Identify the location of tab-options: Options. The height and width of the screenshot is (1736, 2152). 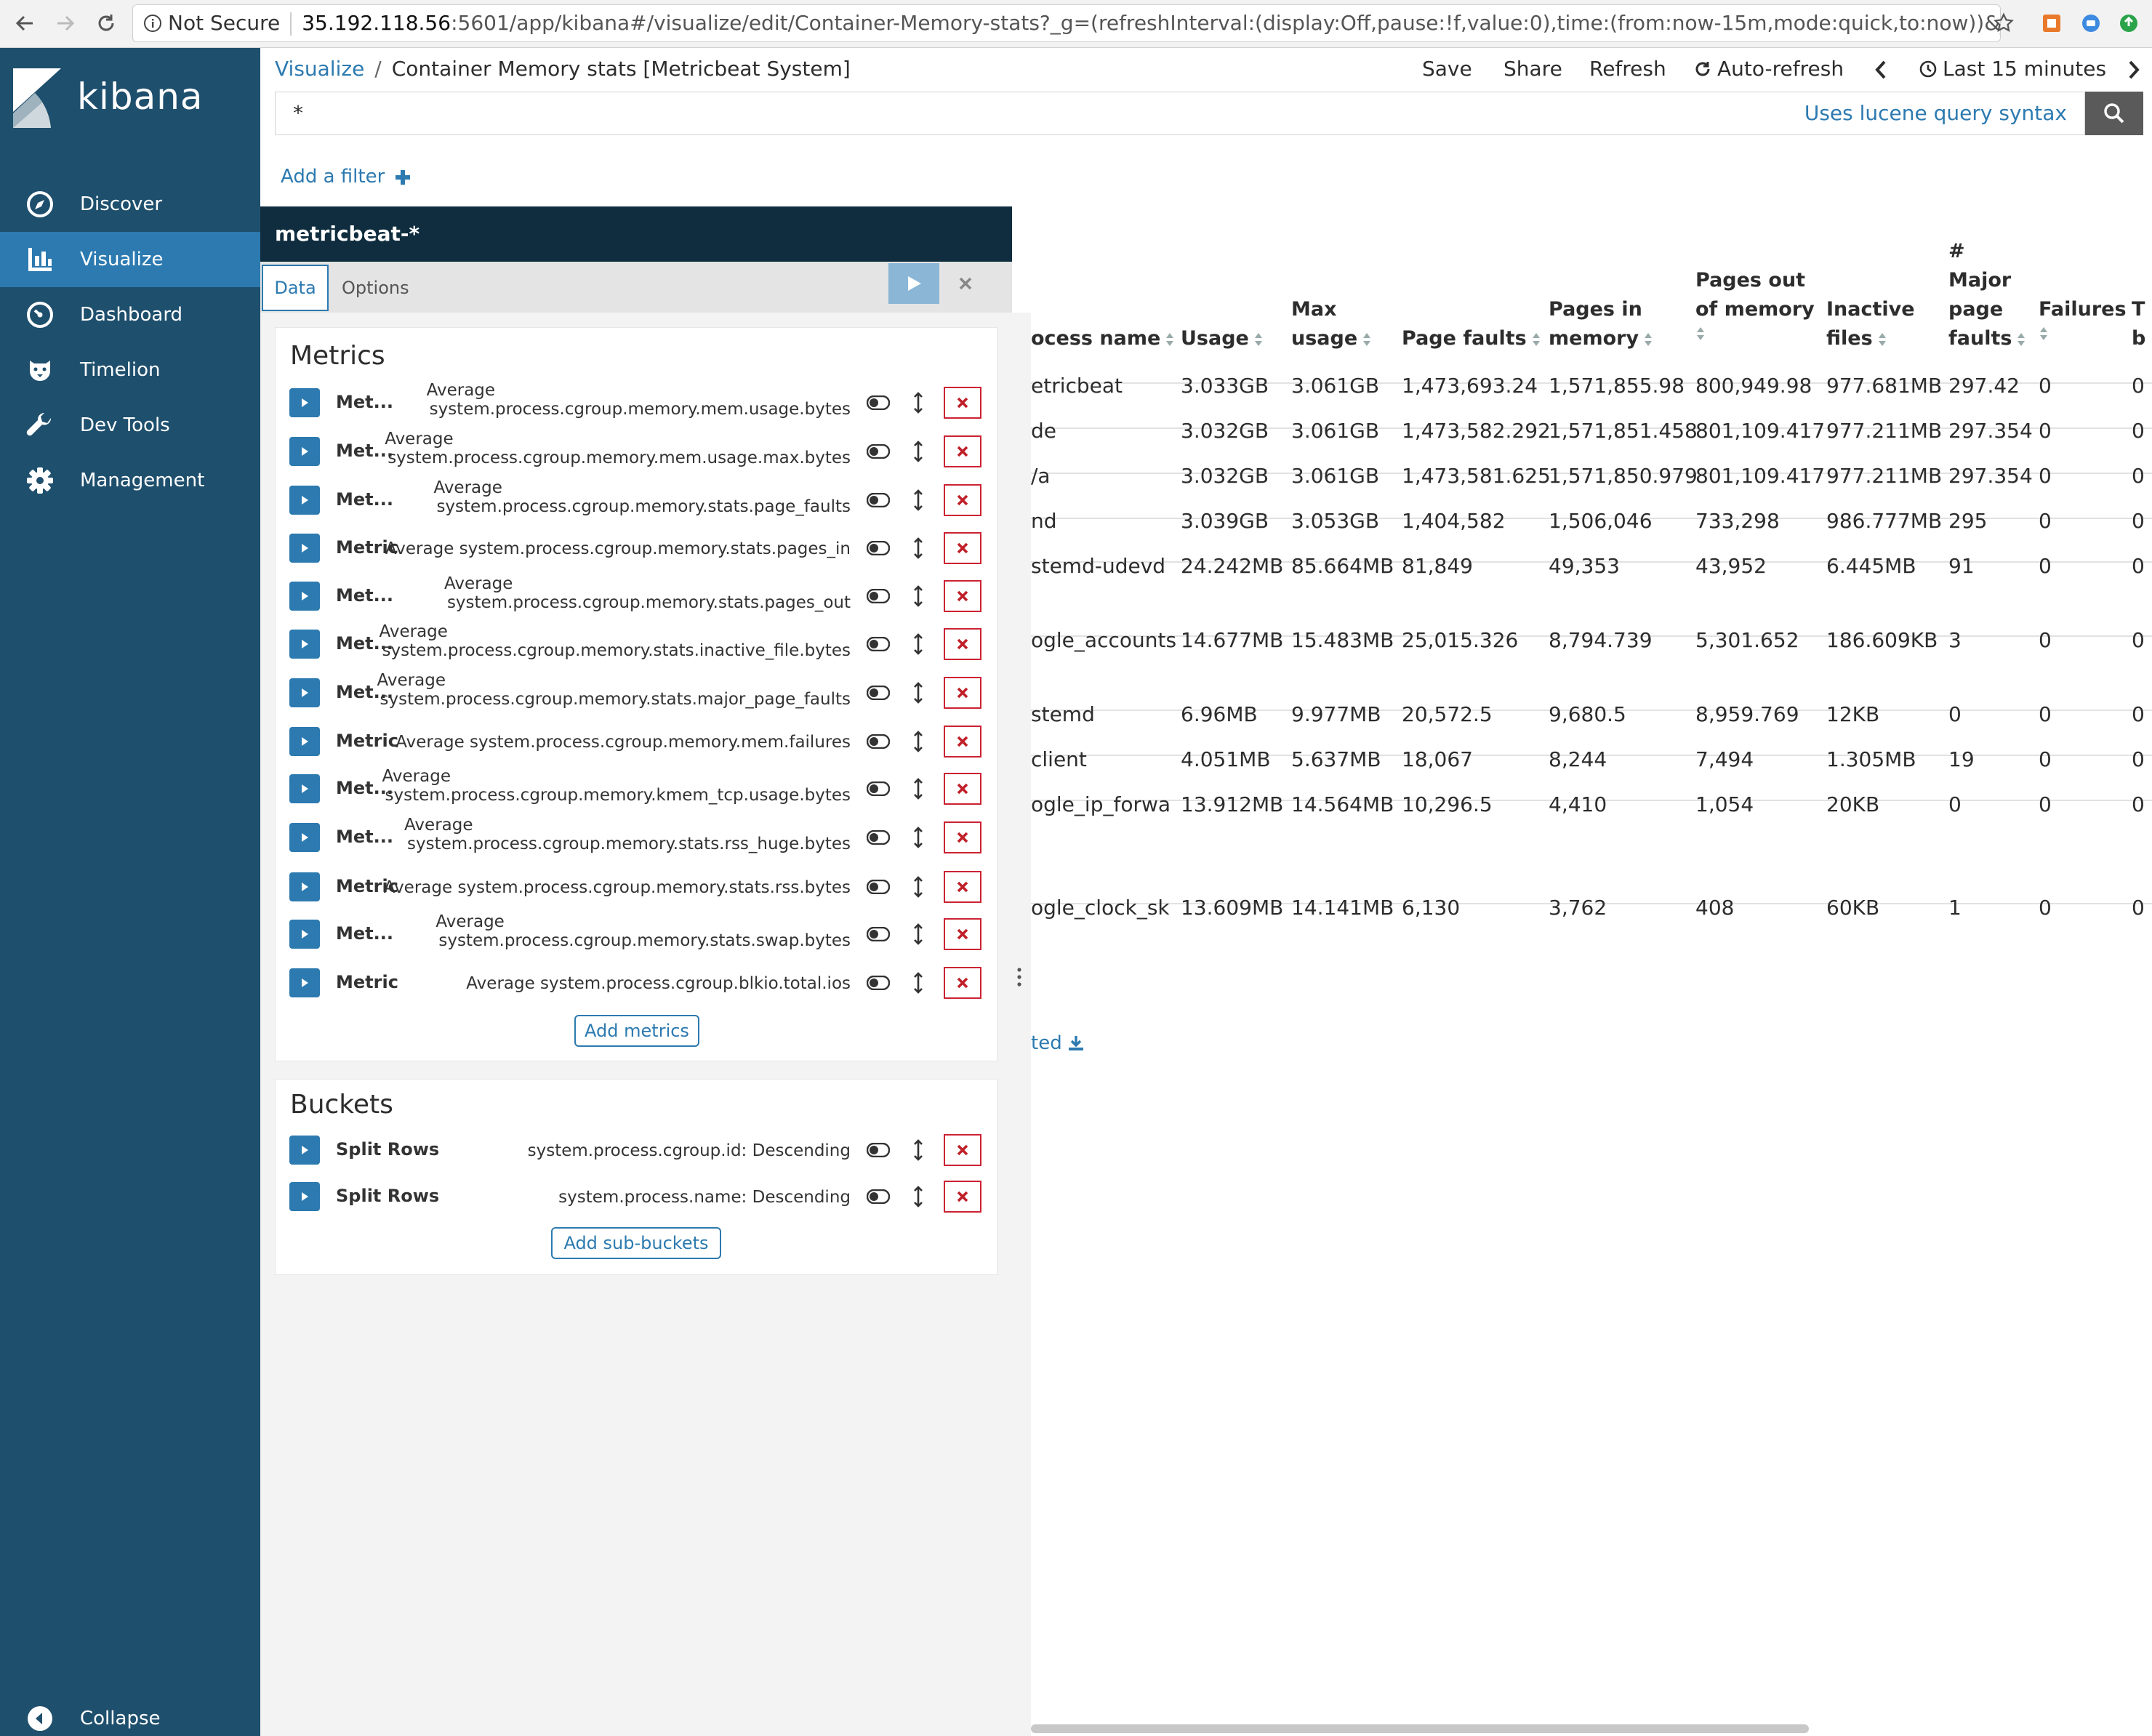
(376, 288).